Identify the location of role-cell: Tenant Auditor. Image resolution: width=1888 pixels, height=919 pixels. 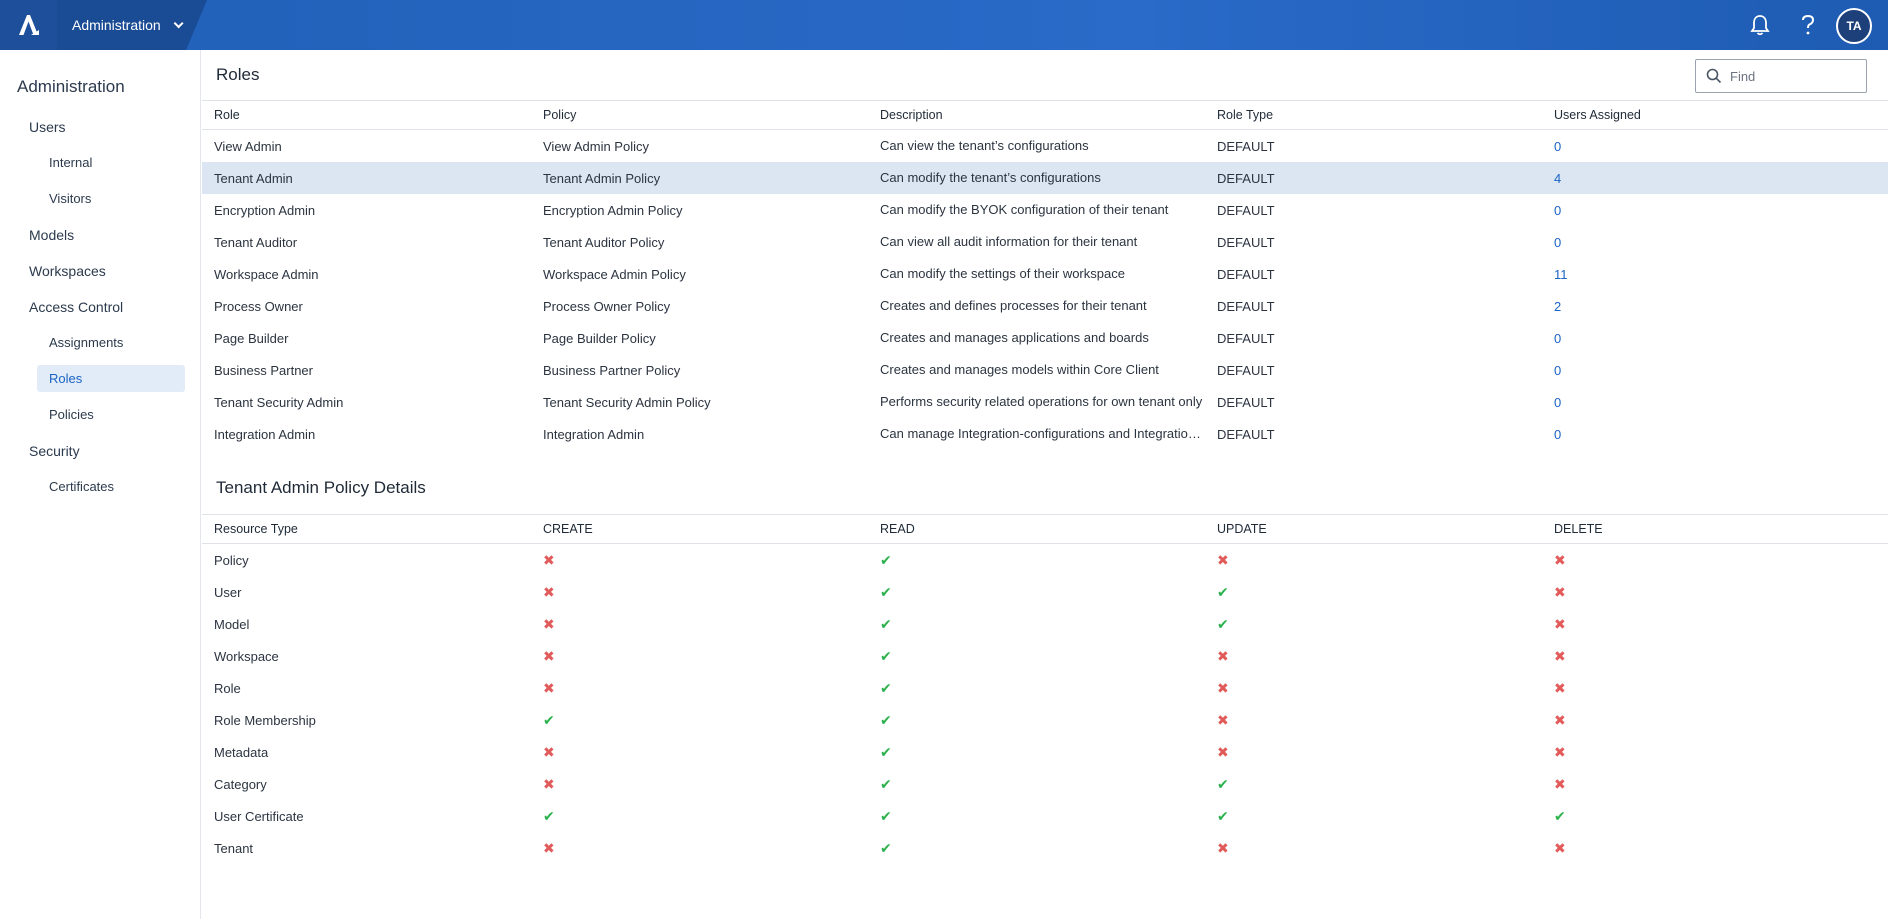
(256, 242).